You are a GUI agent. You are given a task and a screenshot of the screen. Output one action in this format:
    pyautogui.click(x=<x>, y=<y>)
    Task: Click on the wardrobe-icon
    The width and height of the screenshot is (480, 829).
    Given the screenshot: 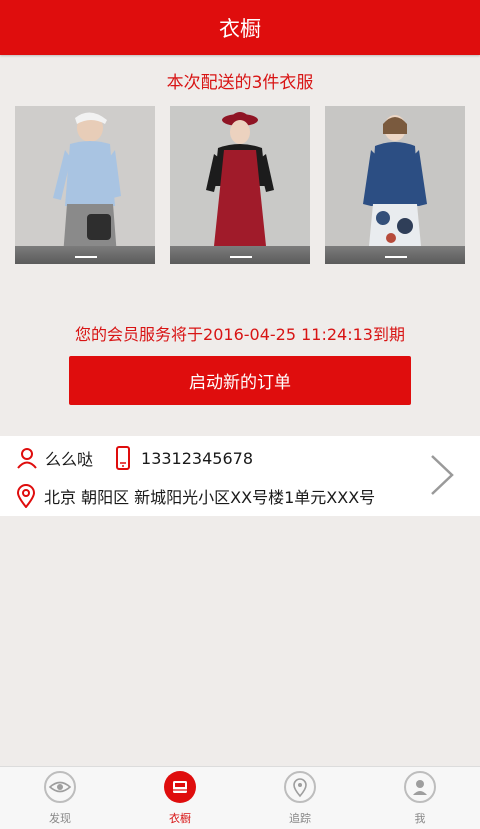 What is the action you would take?
    pyautogui.click(x=180, y=787)
    